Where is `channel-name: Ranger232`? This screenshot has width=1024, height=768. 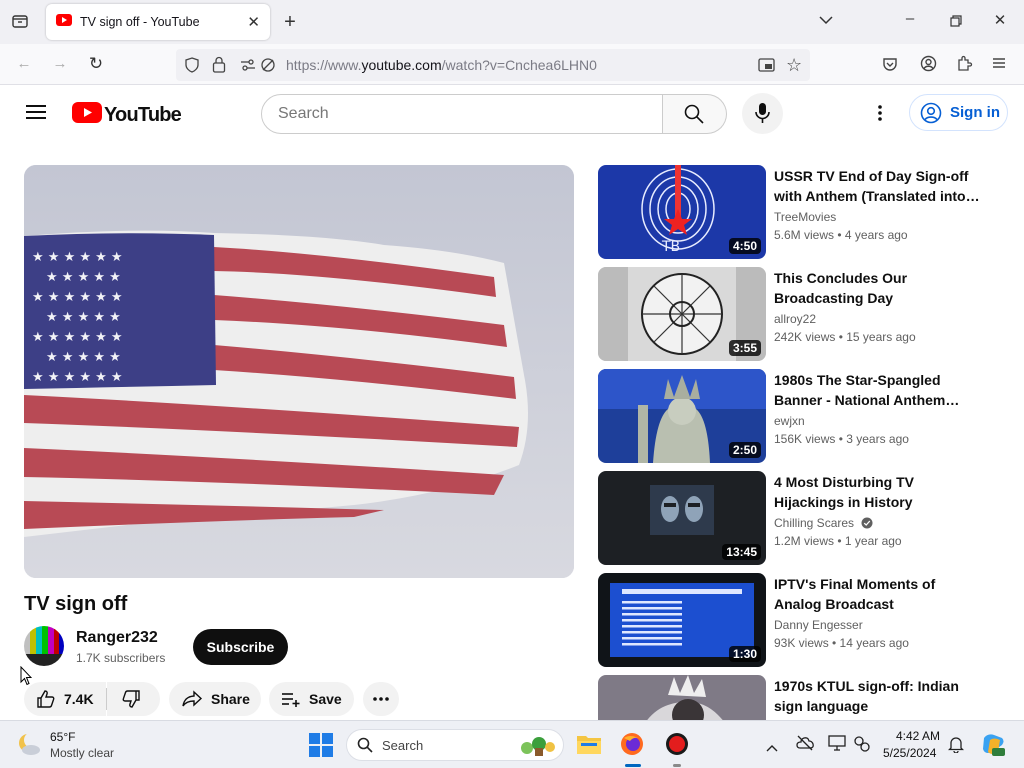
channel-name: Ranger232 is located at coordinates (117, 638).